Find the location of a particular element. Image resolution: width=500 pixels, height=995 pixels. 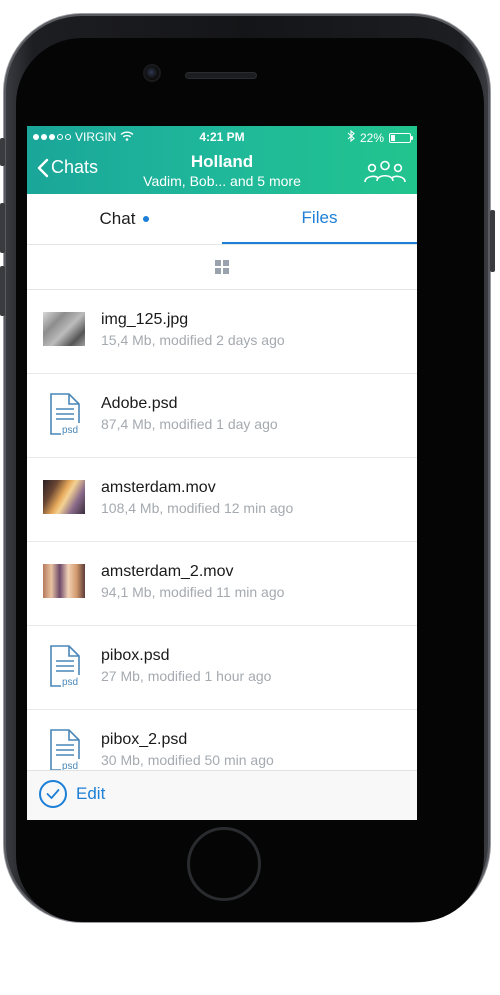

file-meta: 108,4 Mb, modified 12 min ago is located at coordinates (197, 508).